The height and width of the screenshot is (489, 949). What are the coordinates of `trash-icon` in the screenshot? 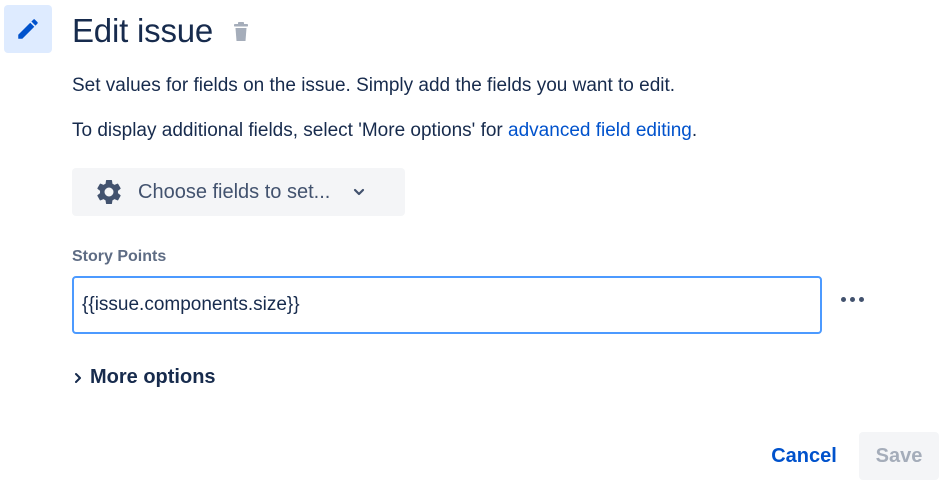 It's located at (241, 32).